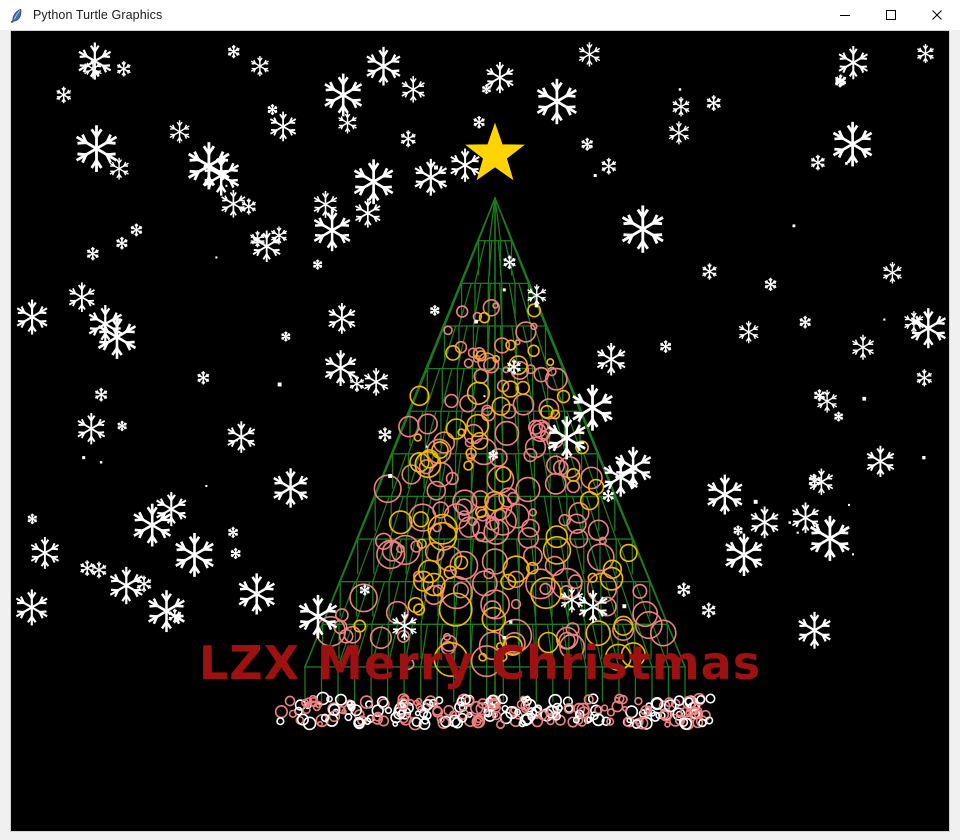 This screenshot has width=960, height=840. I want to click on window-title: Python Turtle Graphics, so click(98, 15).